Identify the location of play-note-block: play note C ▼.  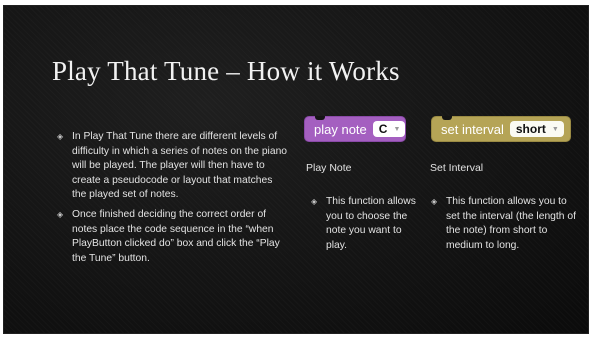
(355, 129).